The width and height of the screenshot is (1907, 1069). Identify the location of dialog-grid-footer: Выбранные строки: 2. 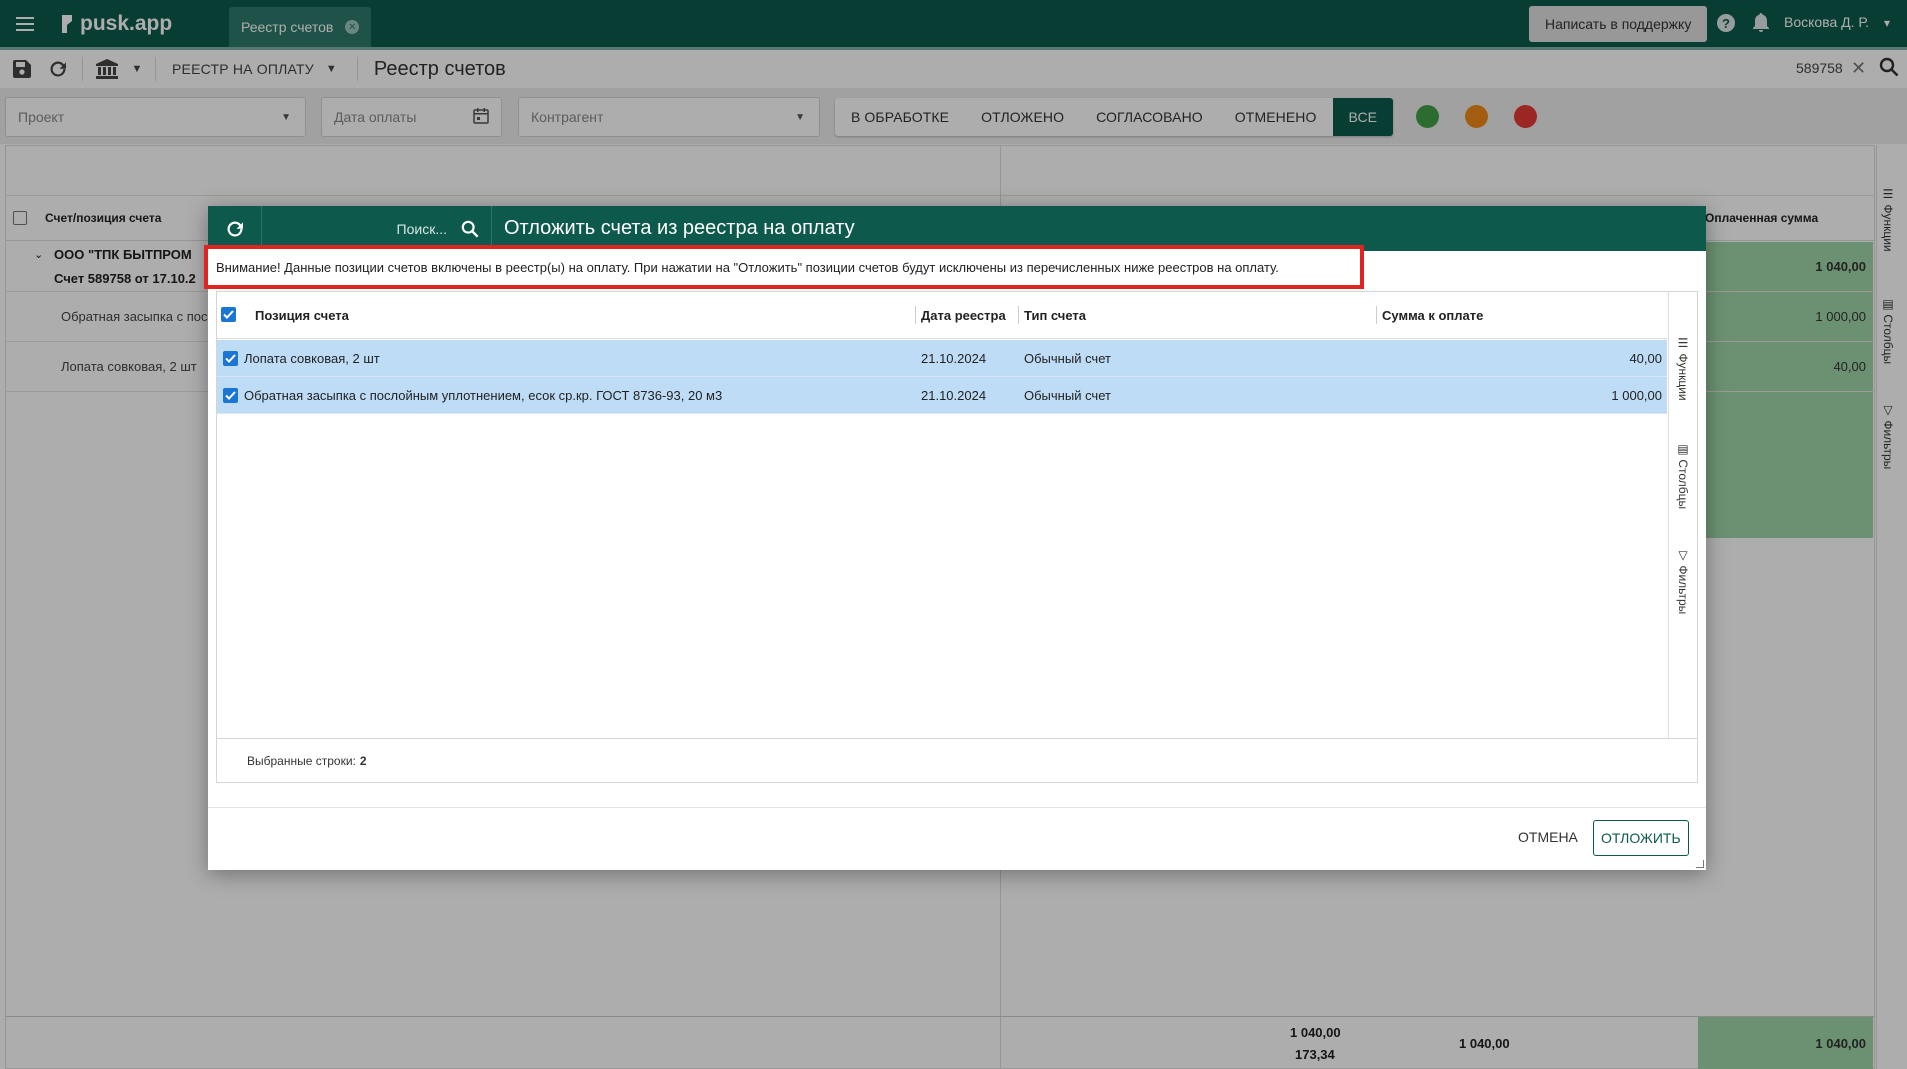
(957, 760).